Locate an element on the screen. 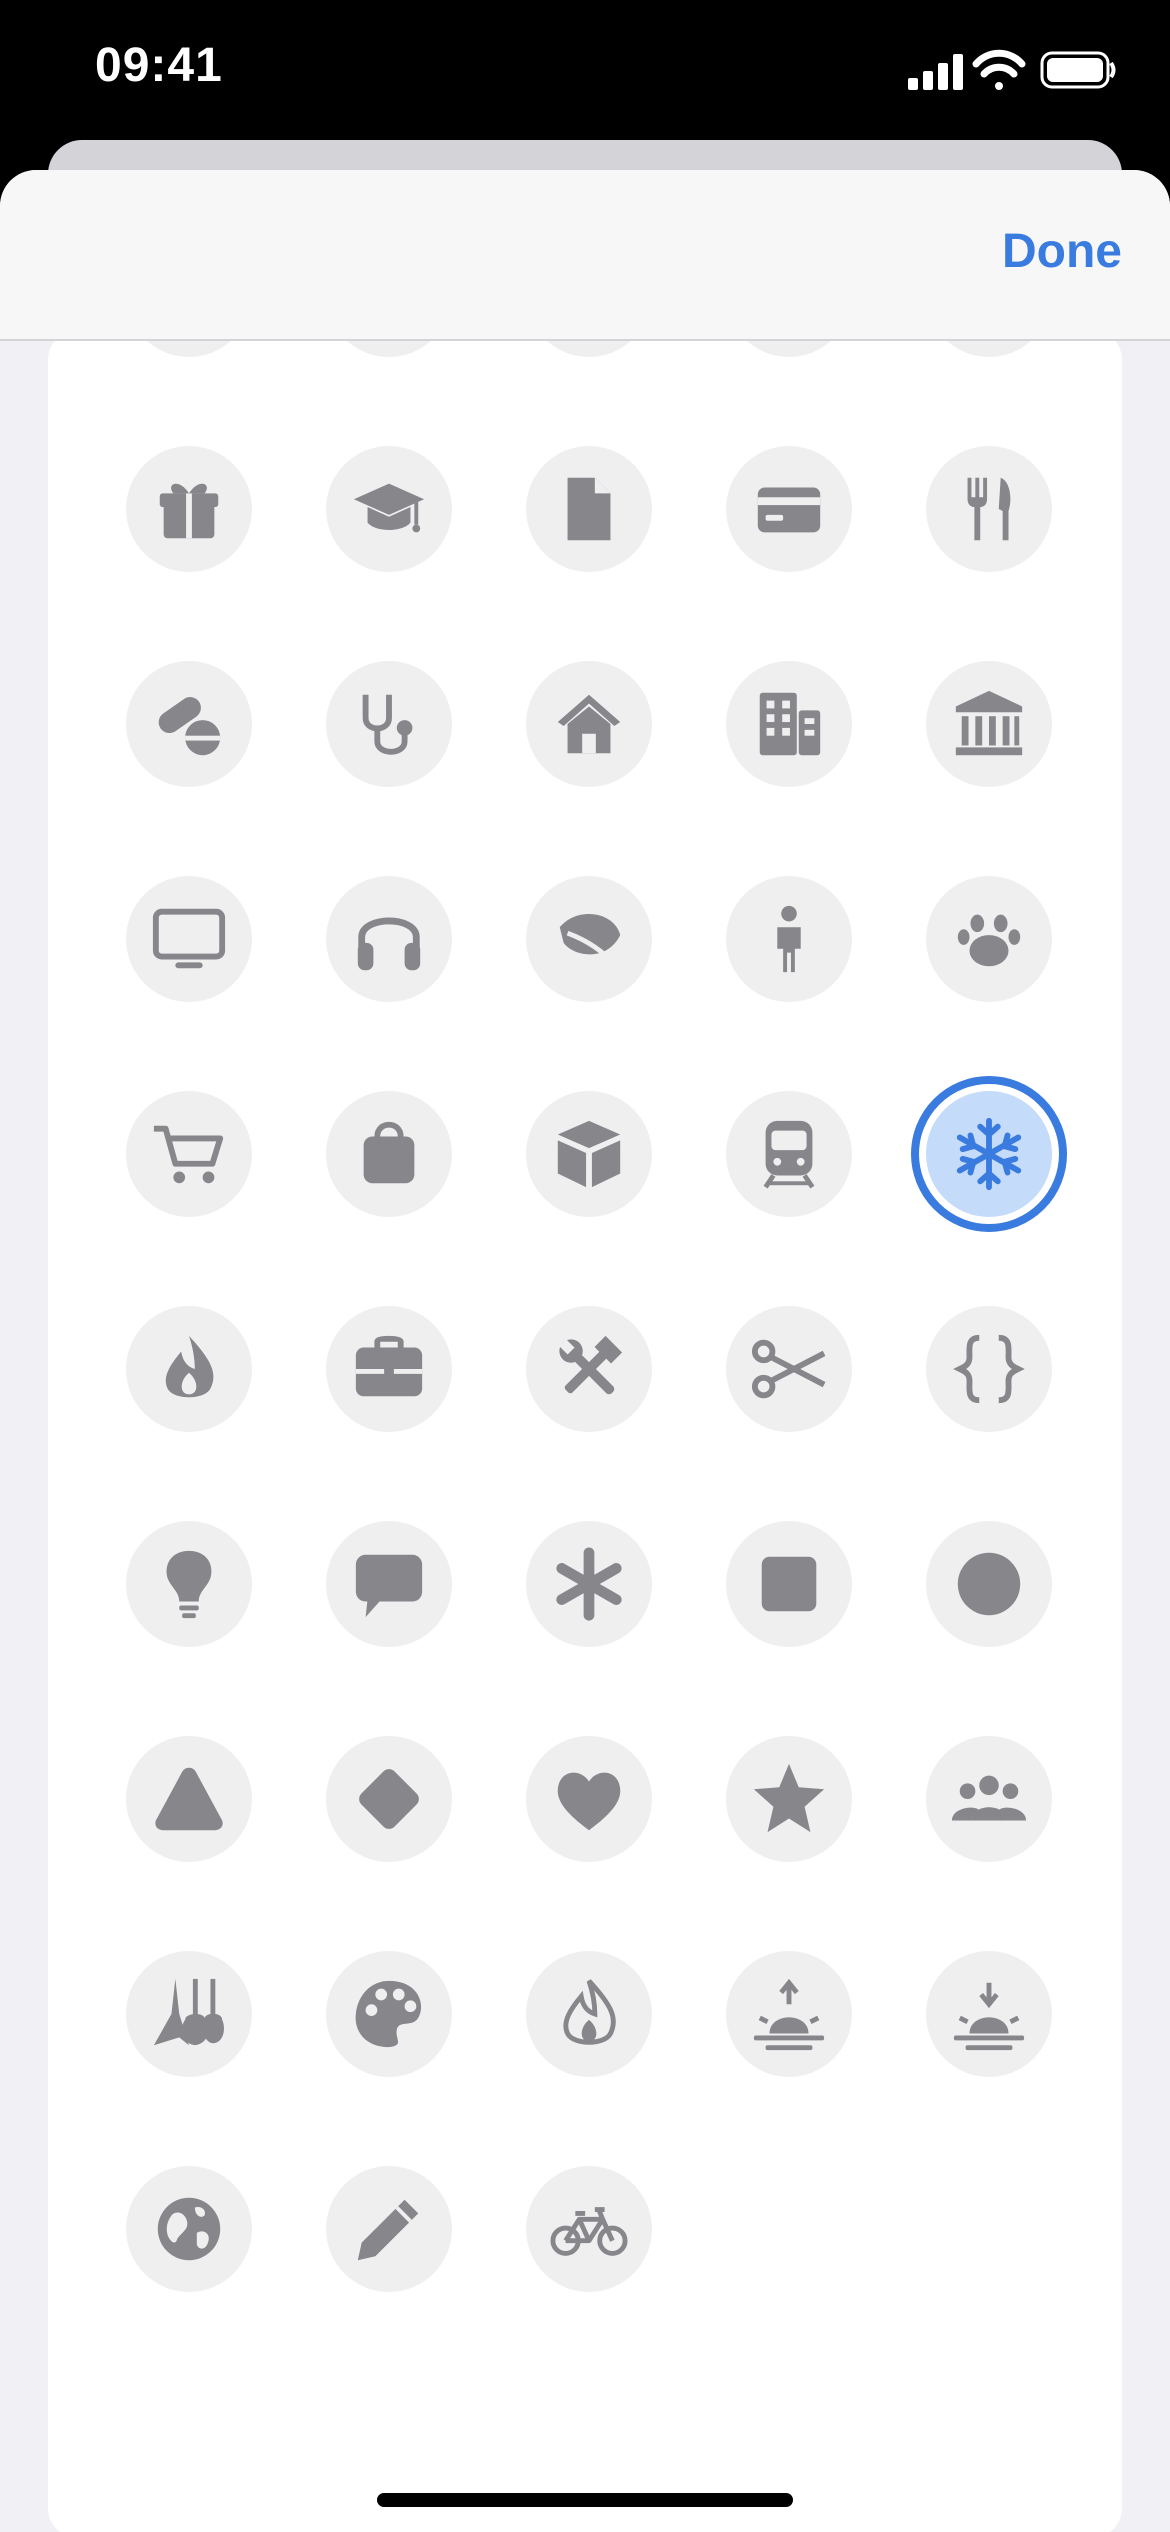 Image resolution: width=1170 pixels, height=2532 pixels. icon-option-gift is located at coordinates (189, 509).